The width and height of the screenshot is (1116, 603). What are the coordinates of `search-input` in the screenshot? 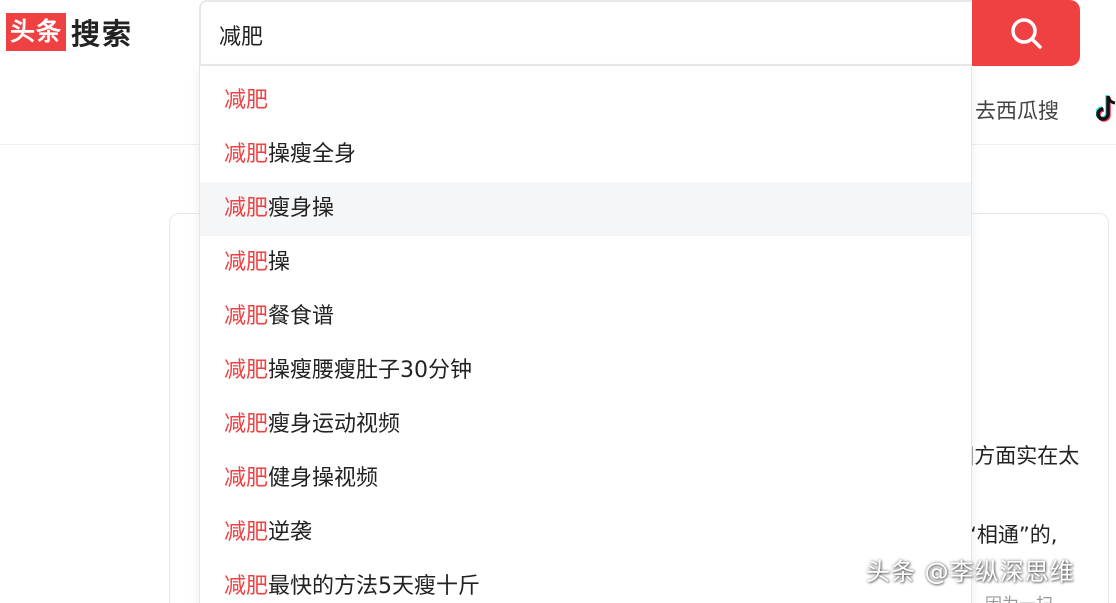 It's located at (589, 35).